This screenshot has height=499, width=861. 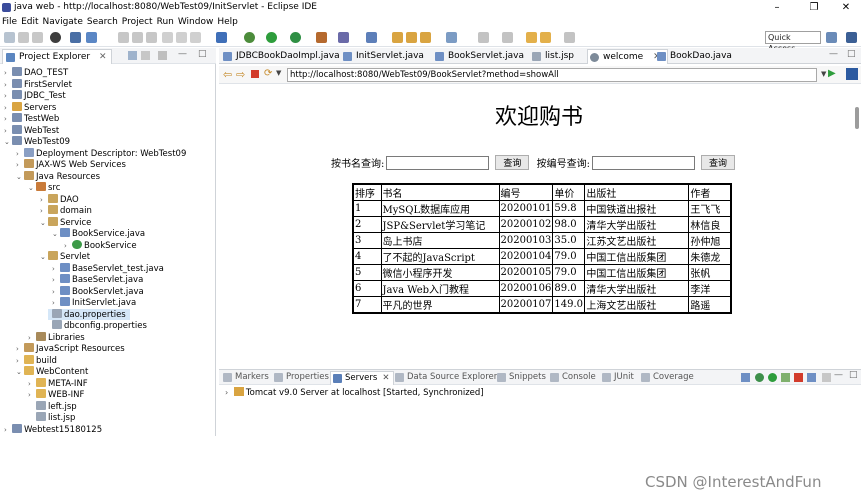 I want to click on skip-breakpoints-icon, so click(x=91, y=37).